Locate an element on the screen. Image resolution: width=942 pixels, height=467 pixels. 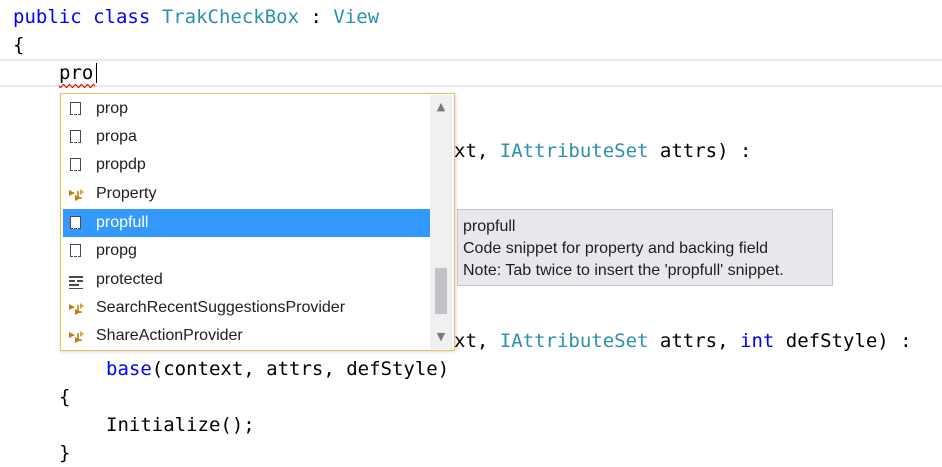
keyword-base: base is located at coordinates (129, 369).